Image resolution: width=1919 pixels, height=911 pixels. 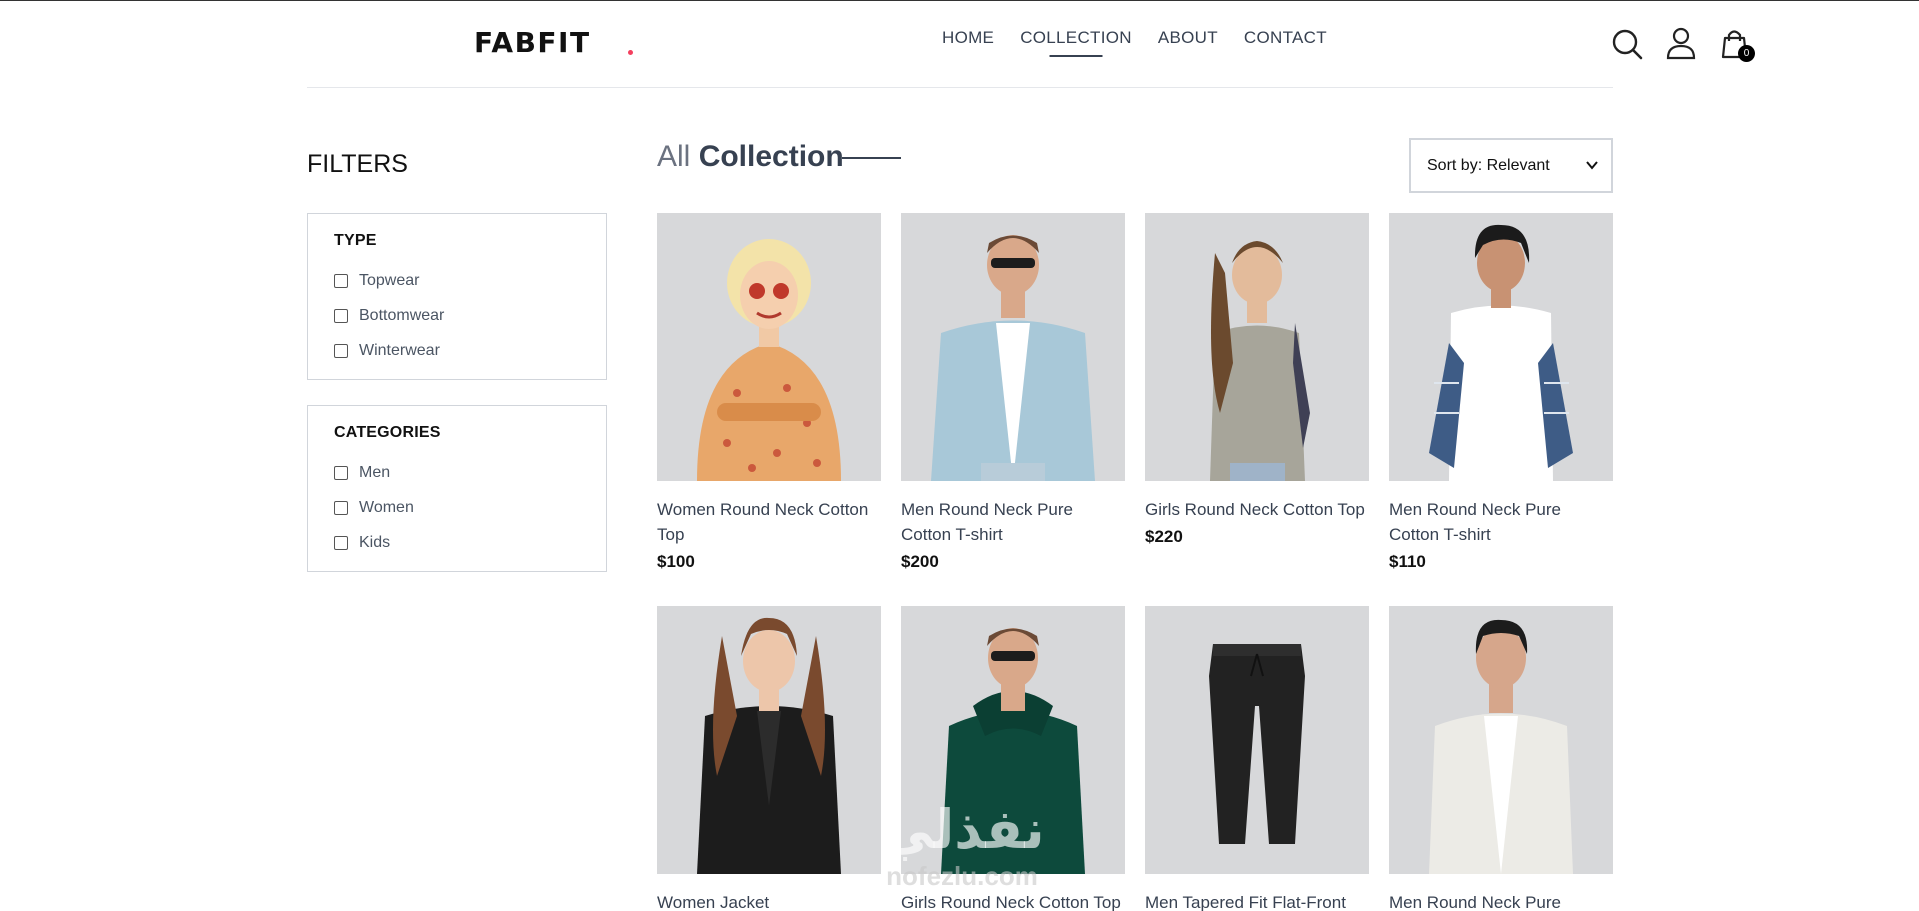 What do you see at coordinates (1488, 165) in the screenshot?
I see `sort-select-value: Sort by: Relevant` at bounding box center [1488, 165].